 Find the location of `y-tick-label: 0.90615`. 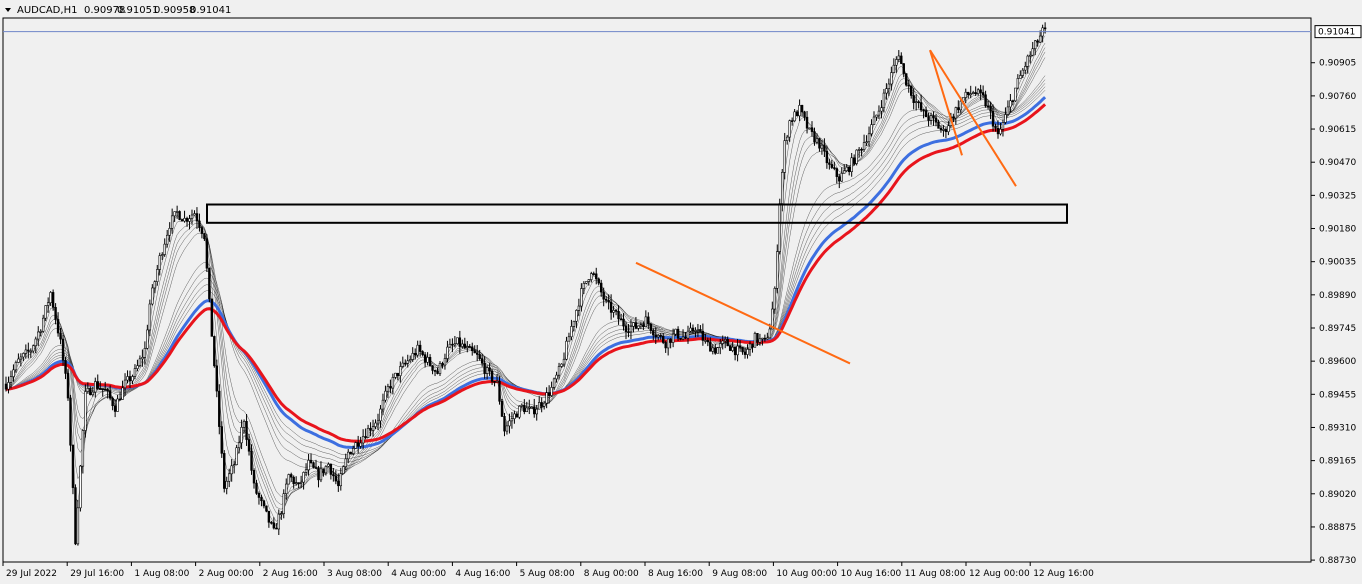

y-tick-label: 0.90615 is located at coordinates (1337, 130).